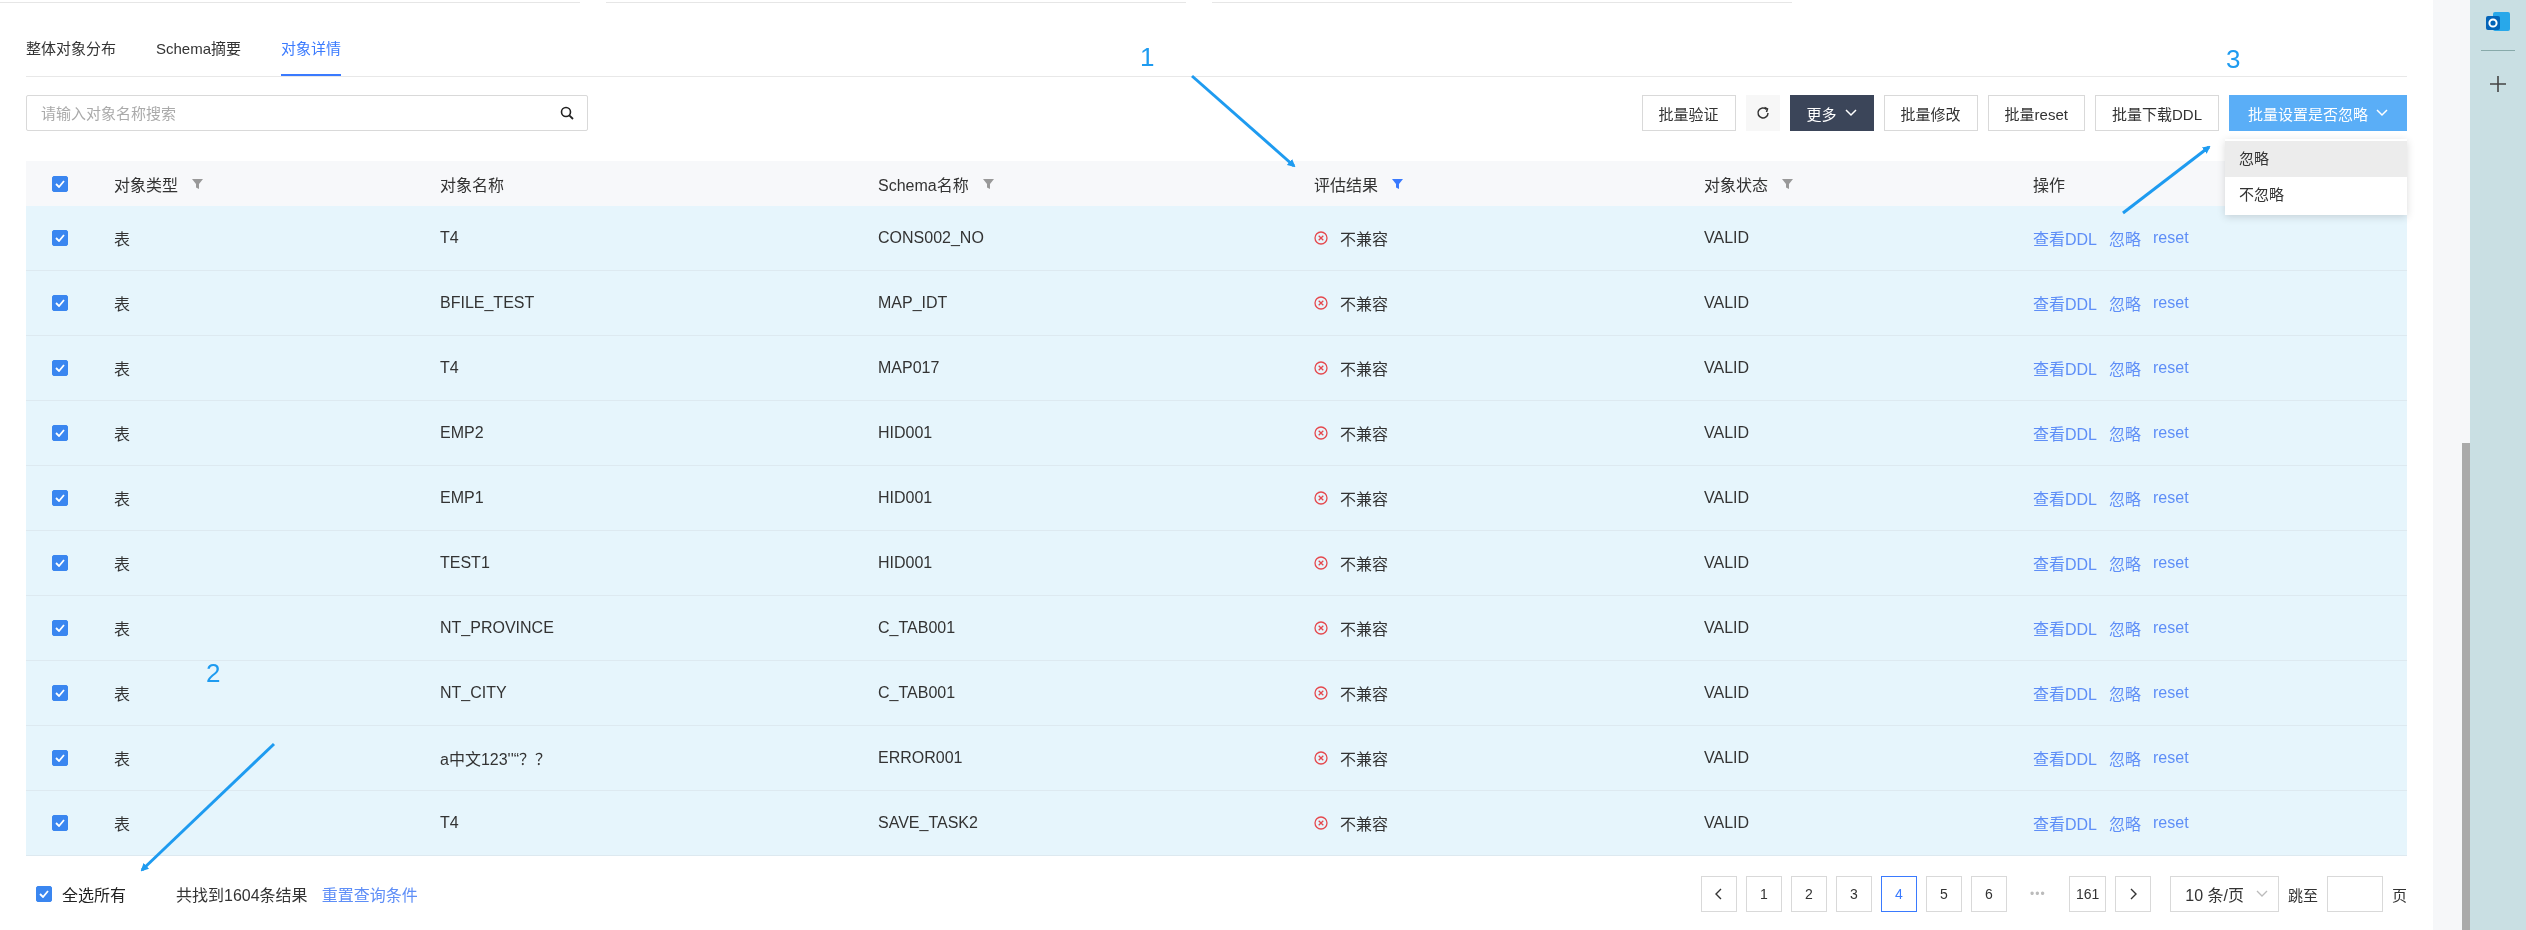 Image resolution: width=2526 pixels, height=930 pixels. Describe the element at coordinates (2156, 113) in the screenshot. I see `toolbar-button: 批量下载DDL` at that location.